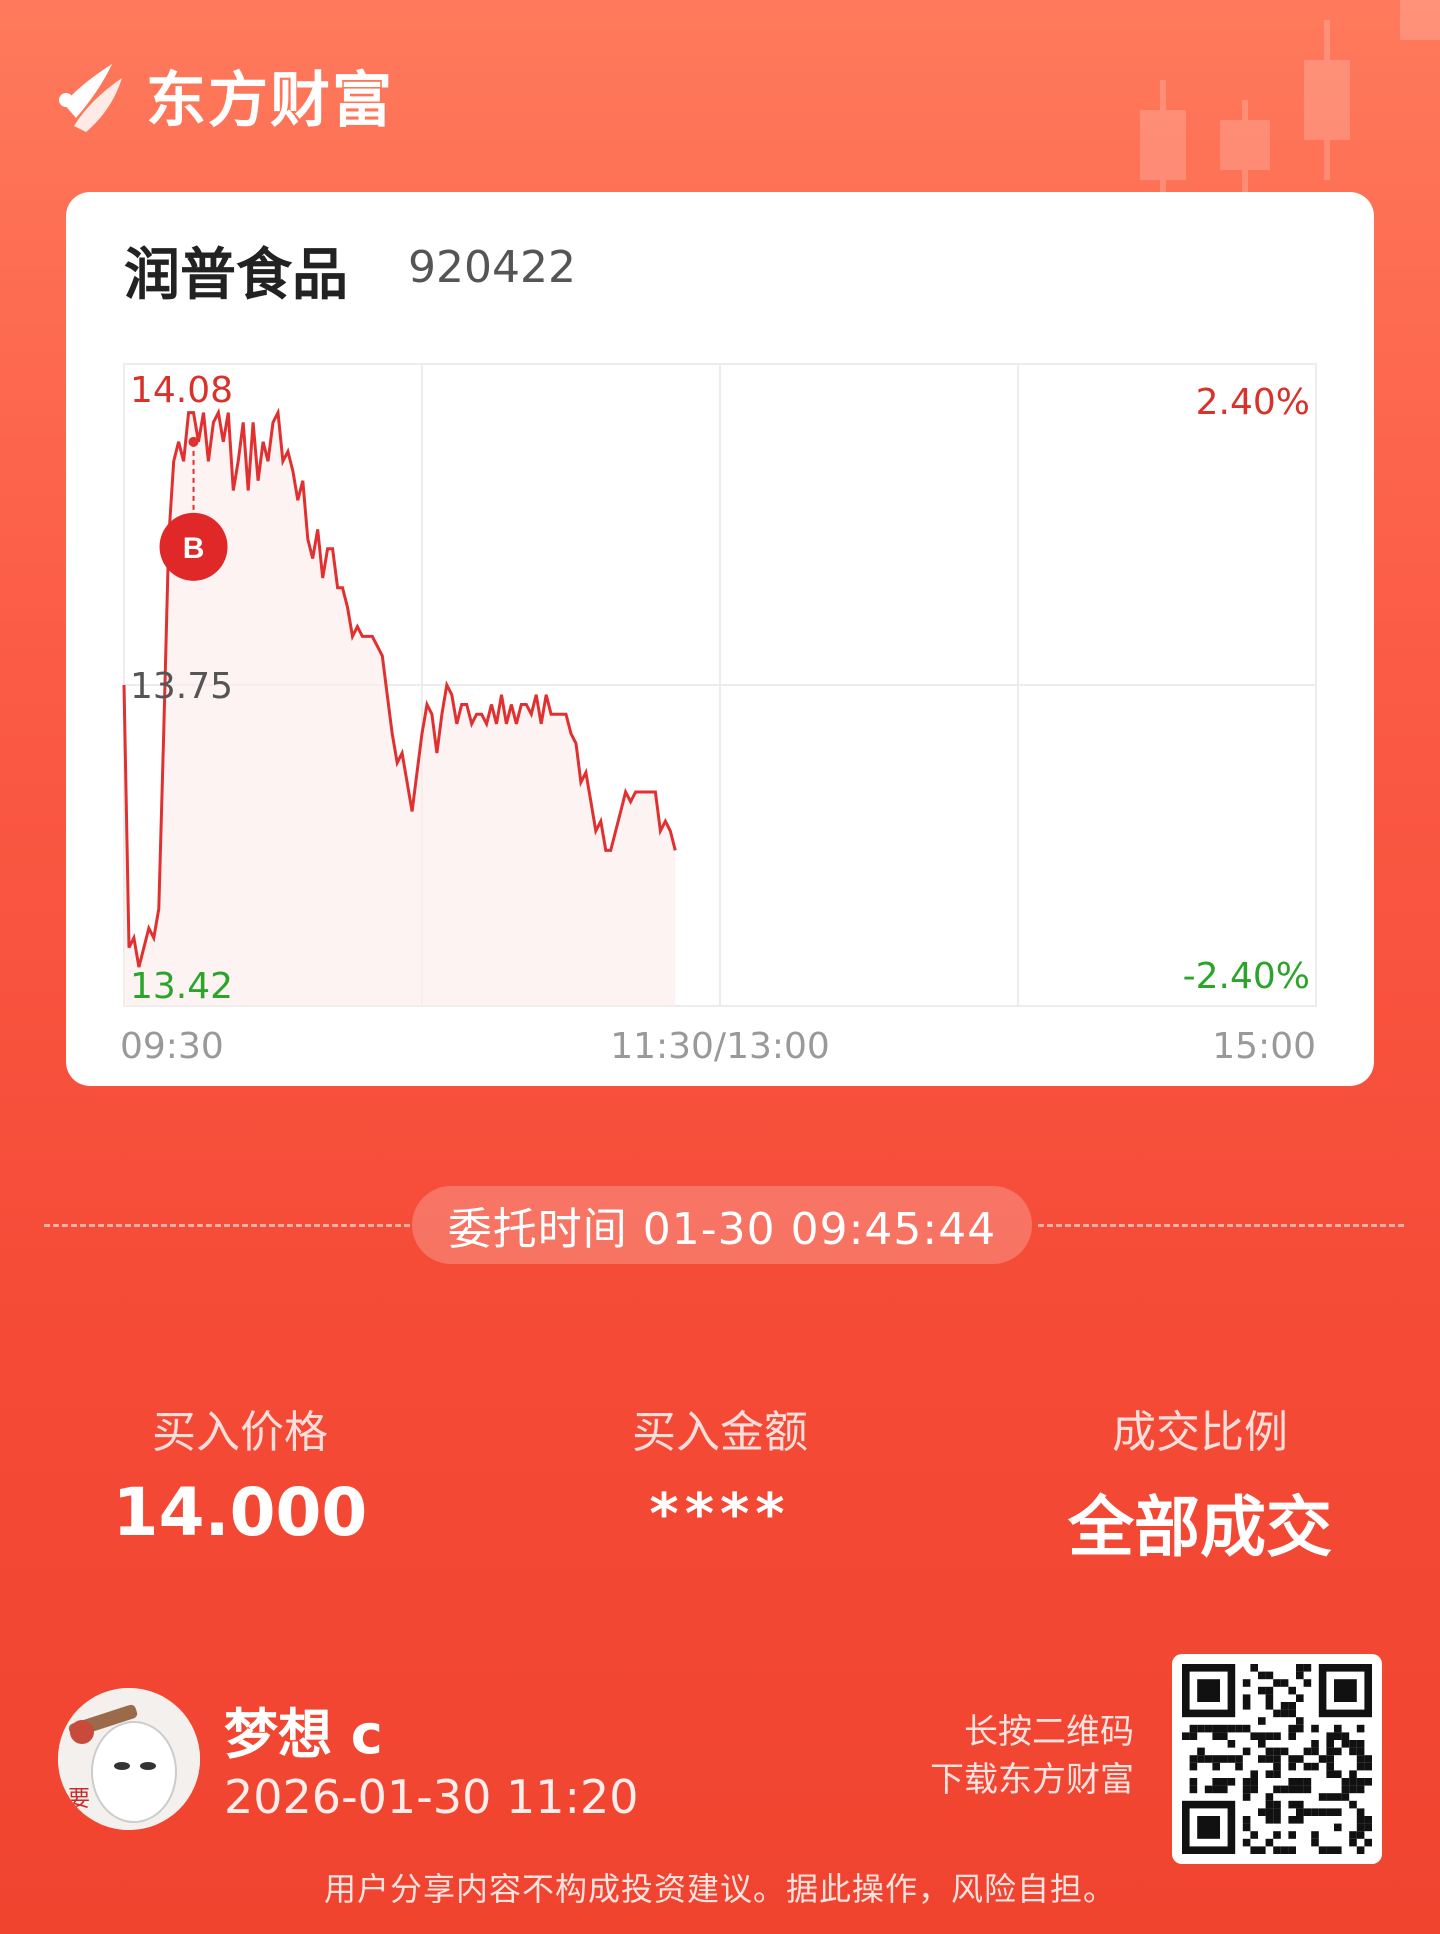  I want to click on stat-value-masked: ****, so click(720, 1514).